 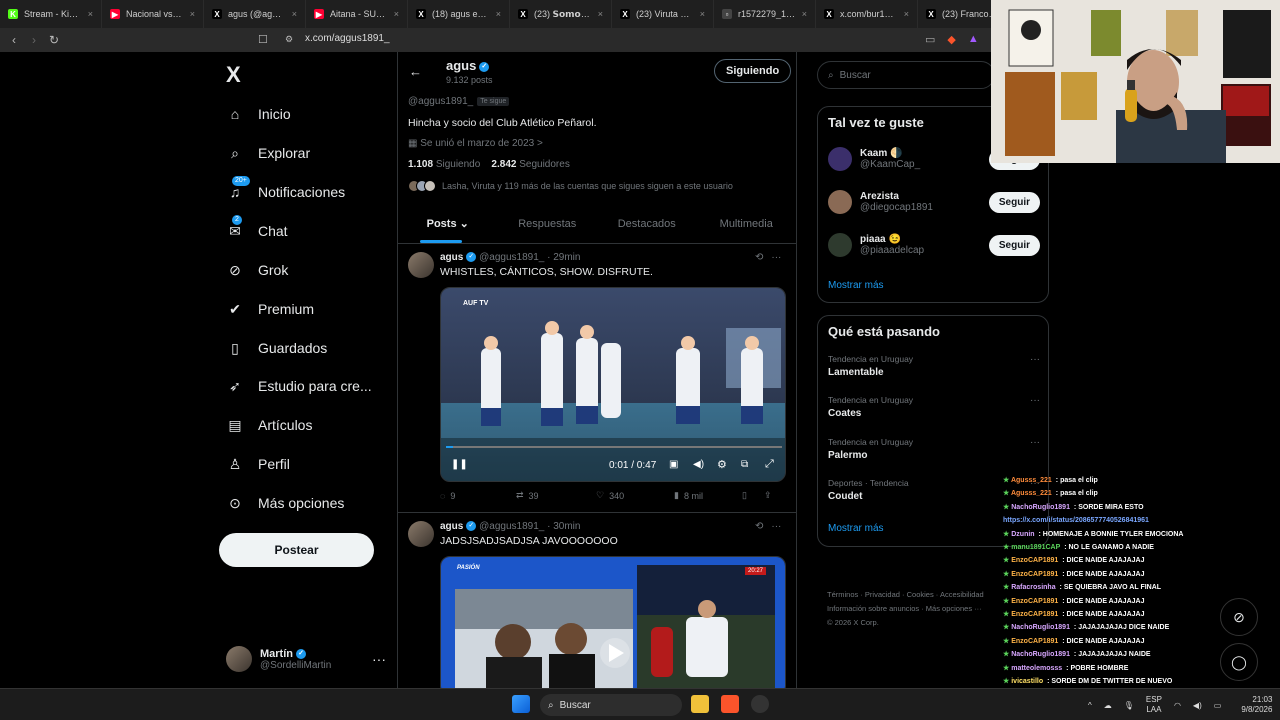 I want to click on browser-tab: X (23) 𝗦𝗼𝗺𝗼𝘀 𝗡𝗮𝗰𝗶𝗼𝗻 ×, so click(x=561, y=14).